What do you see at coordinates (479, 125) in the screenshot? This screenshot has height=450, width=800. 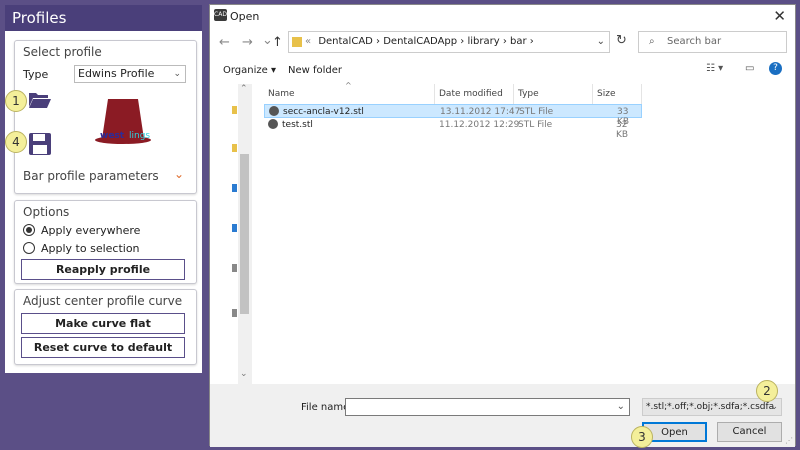 I see `file-date: 11.12.2012 12:29` at bounding box center [479, 125].